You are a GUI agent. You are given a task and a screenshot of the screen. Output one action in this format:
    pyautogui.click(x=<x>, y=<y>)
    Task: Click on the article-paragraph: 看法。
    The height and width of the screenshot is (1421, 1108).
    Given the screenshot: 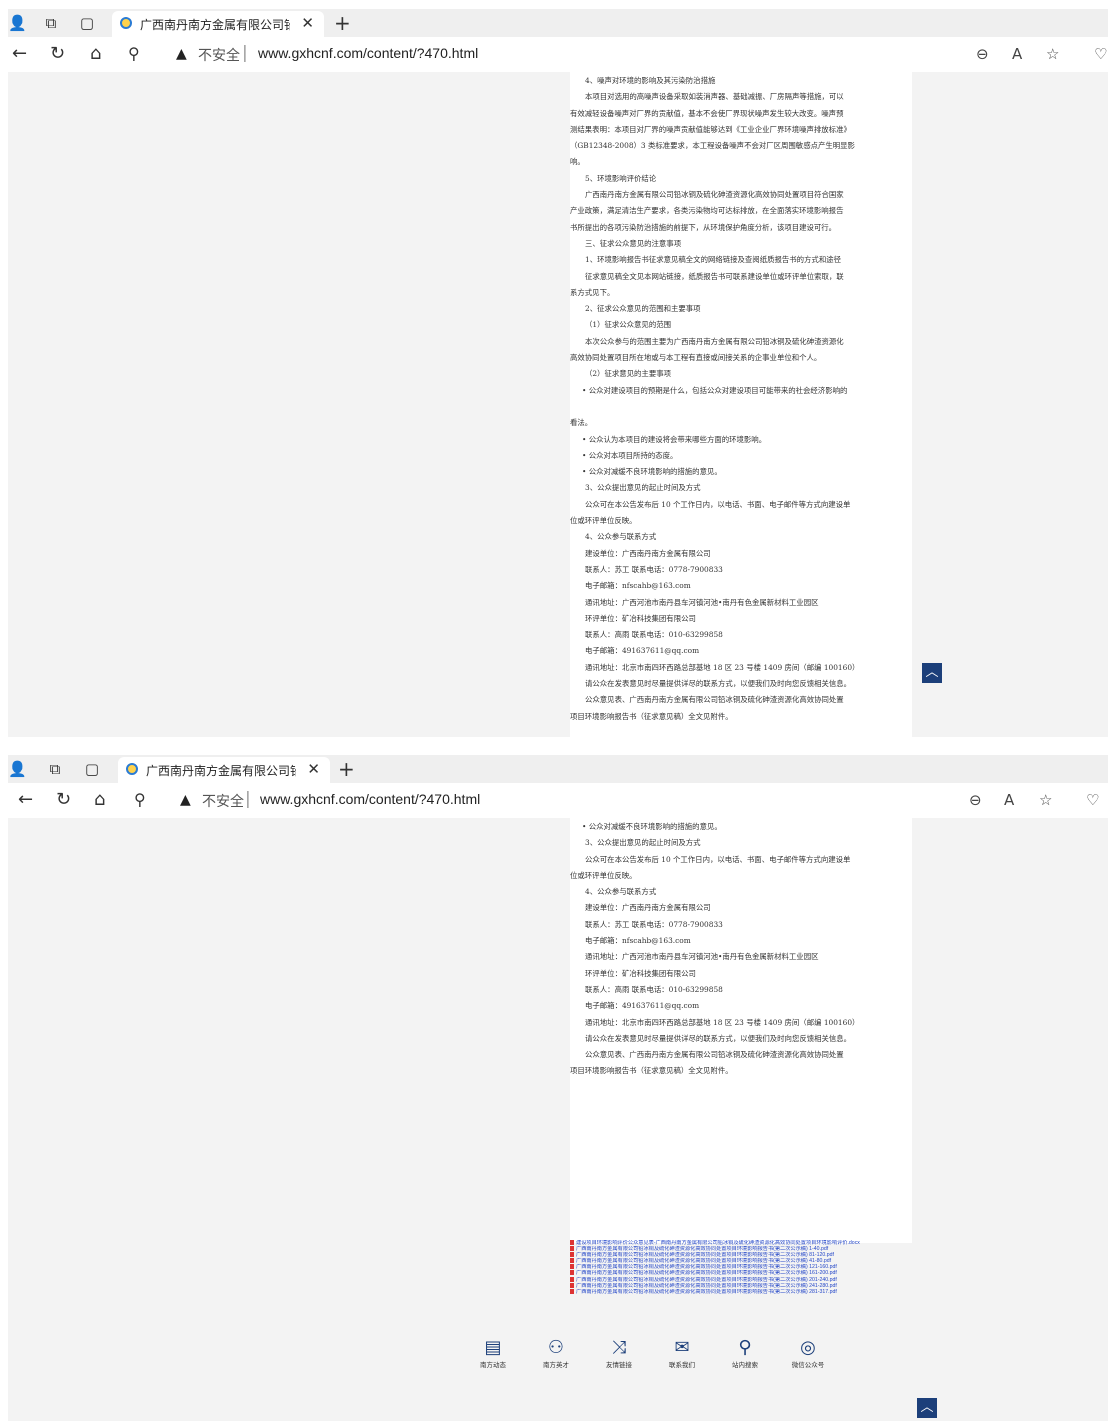 What is the action you would take?
    pyautogui.click(x=581, y=423)
    